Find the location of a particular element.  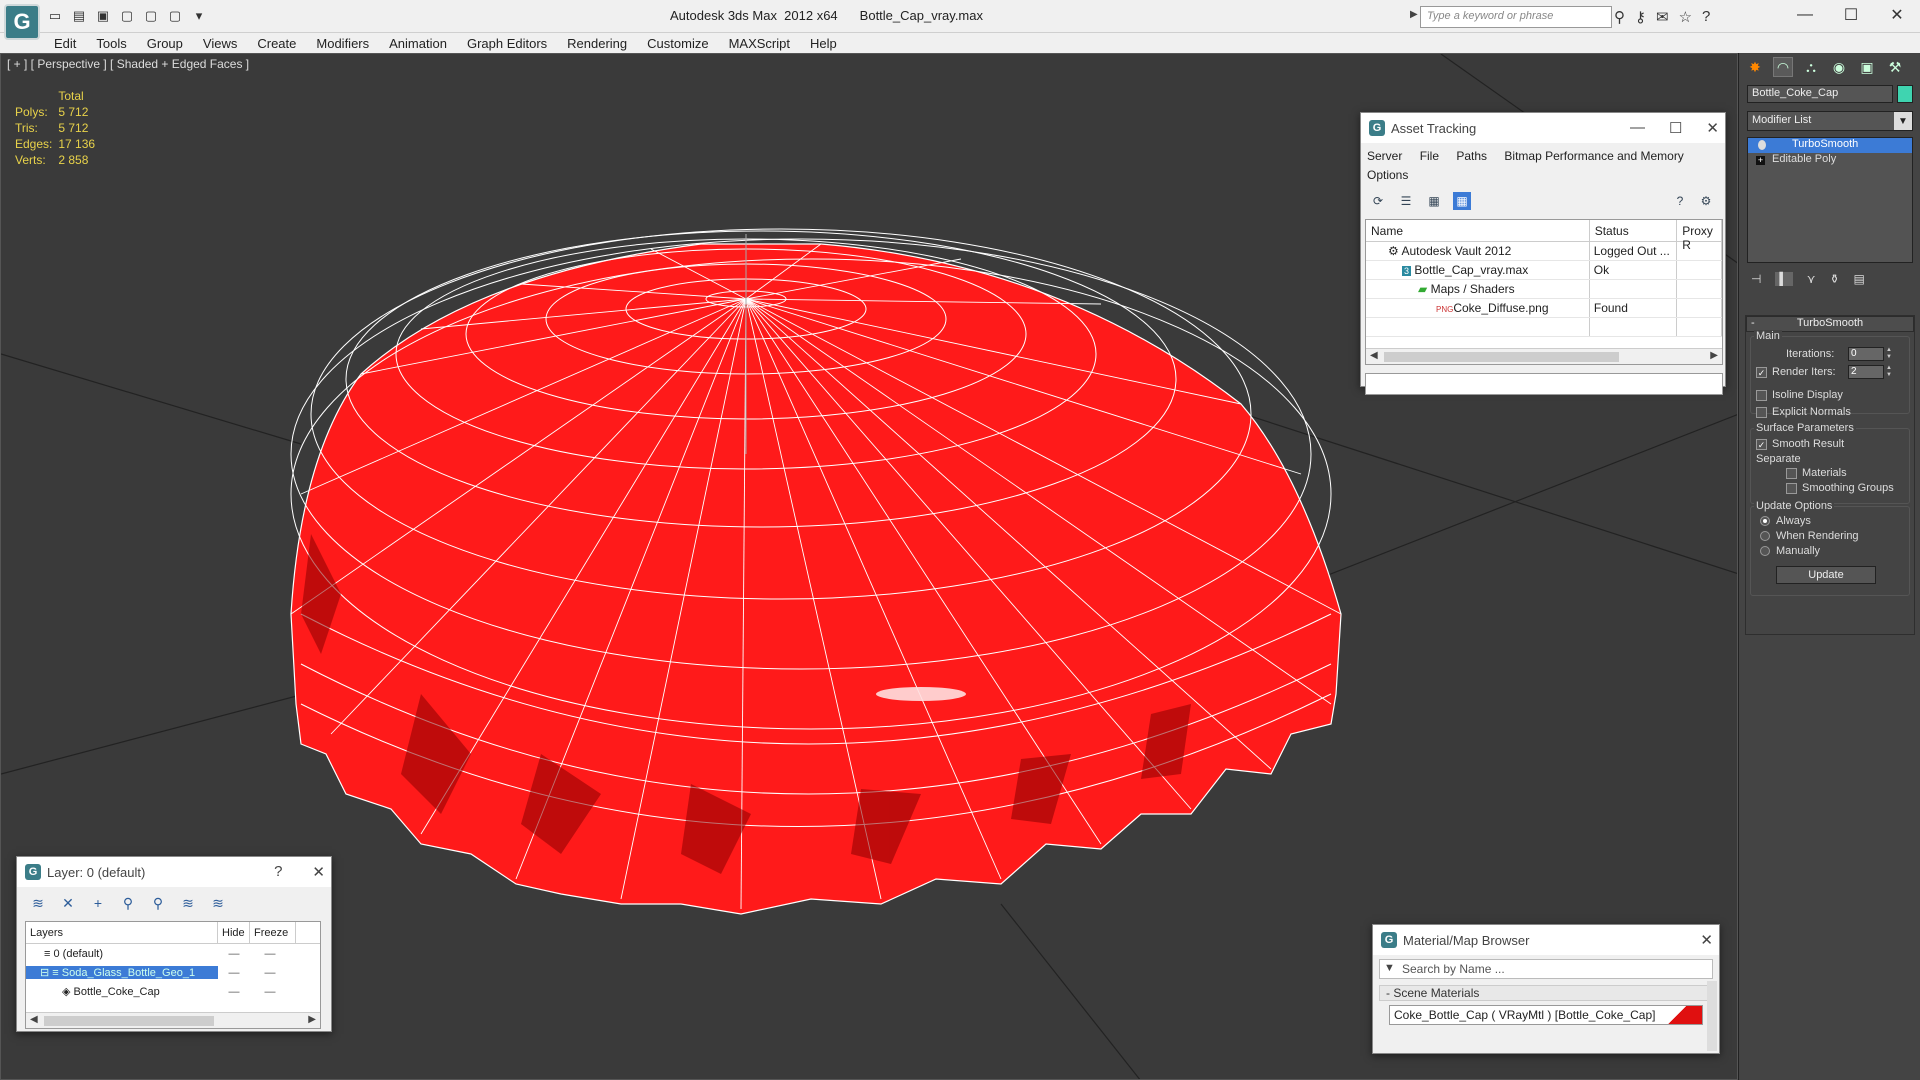

save-file-icon: ▣ is located at coordinates (103, 16).